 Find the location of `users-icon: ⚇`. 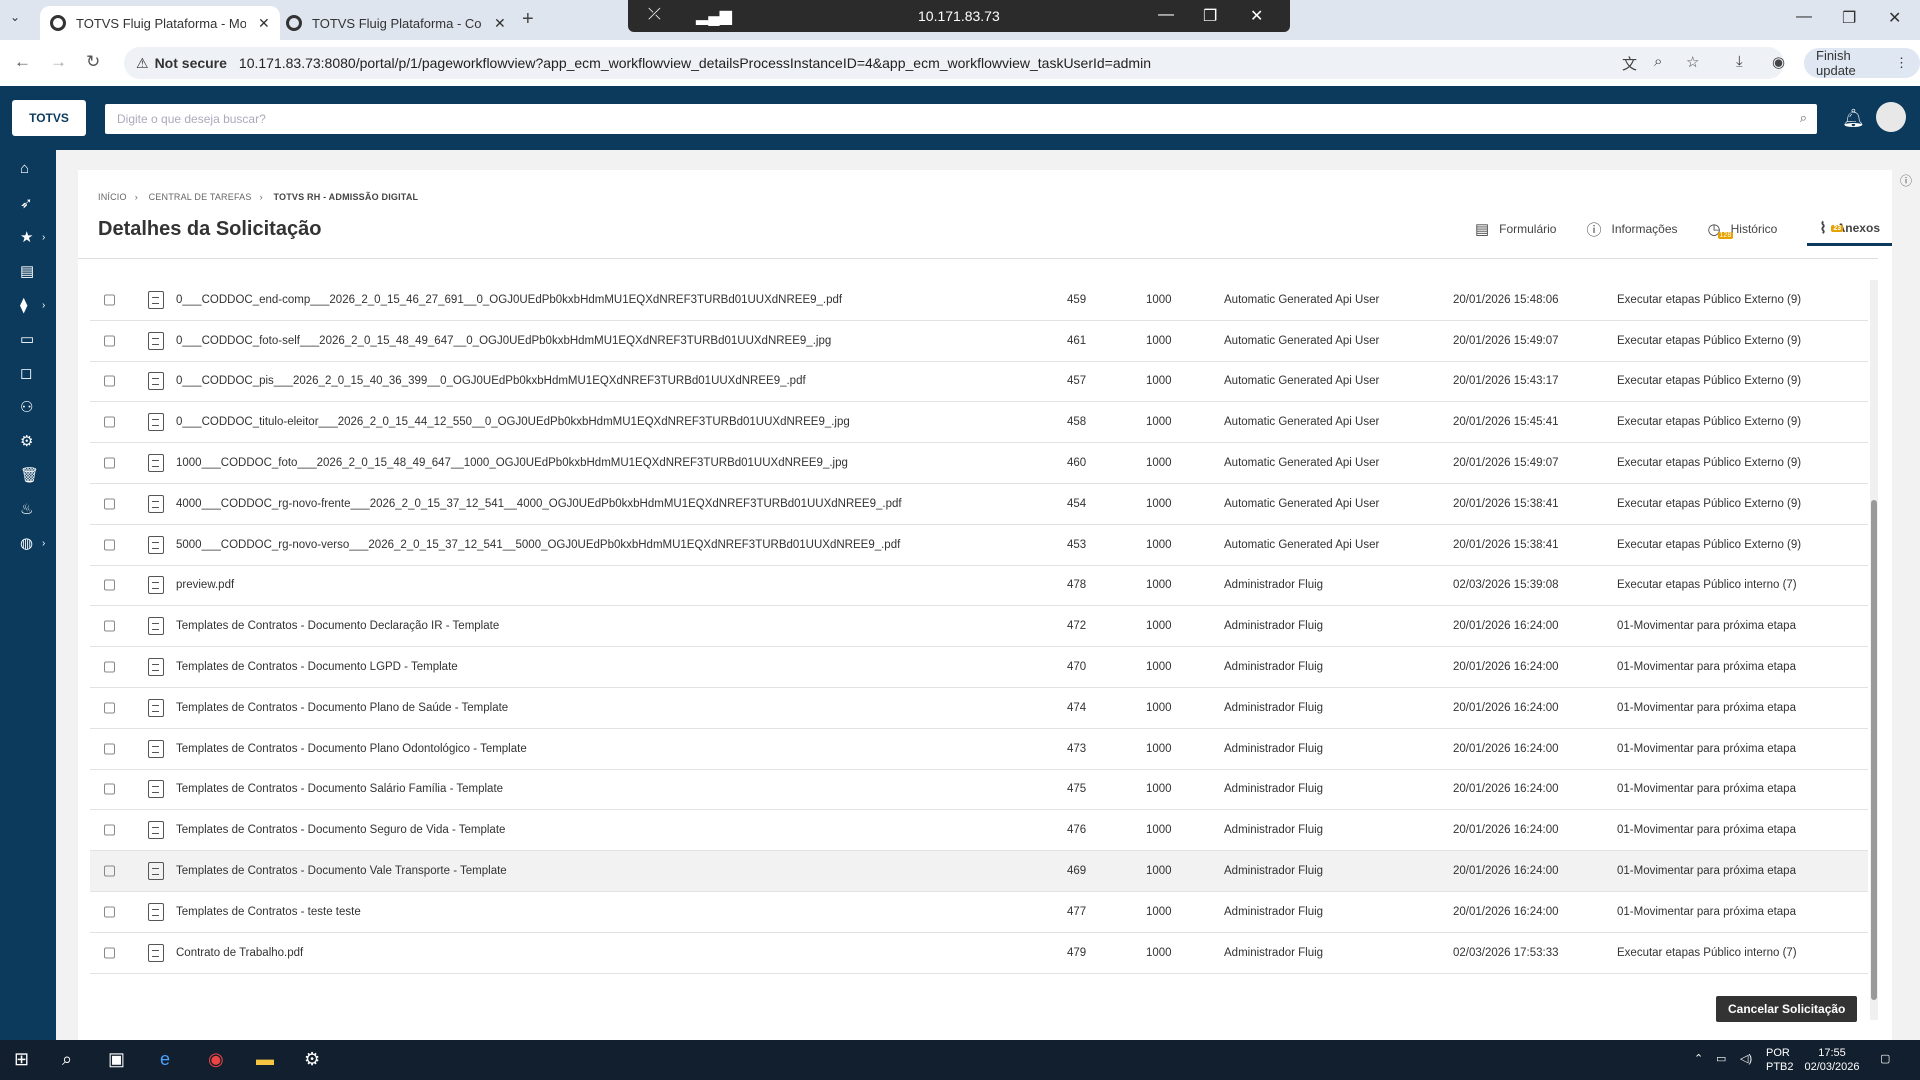

users-icon: ⚇ is located at coordinates (26, 407).